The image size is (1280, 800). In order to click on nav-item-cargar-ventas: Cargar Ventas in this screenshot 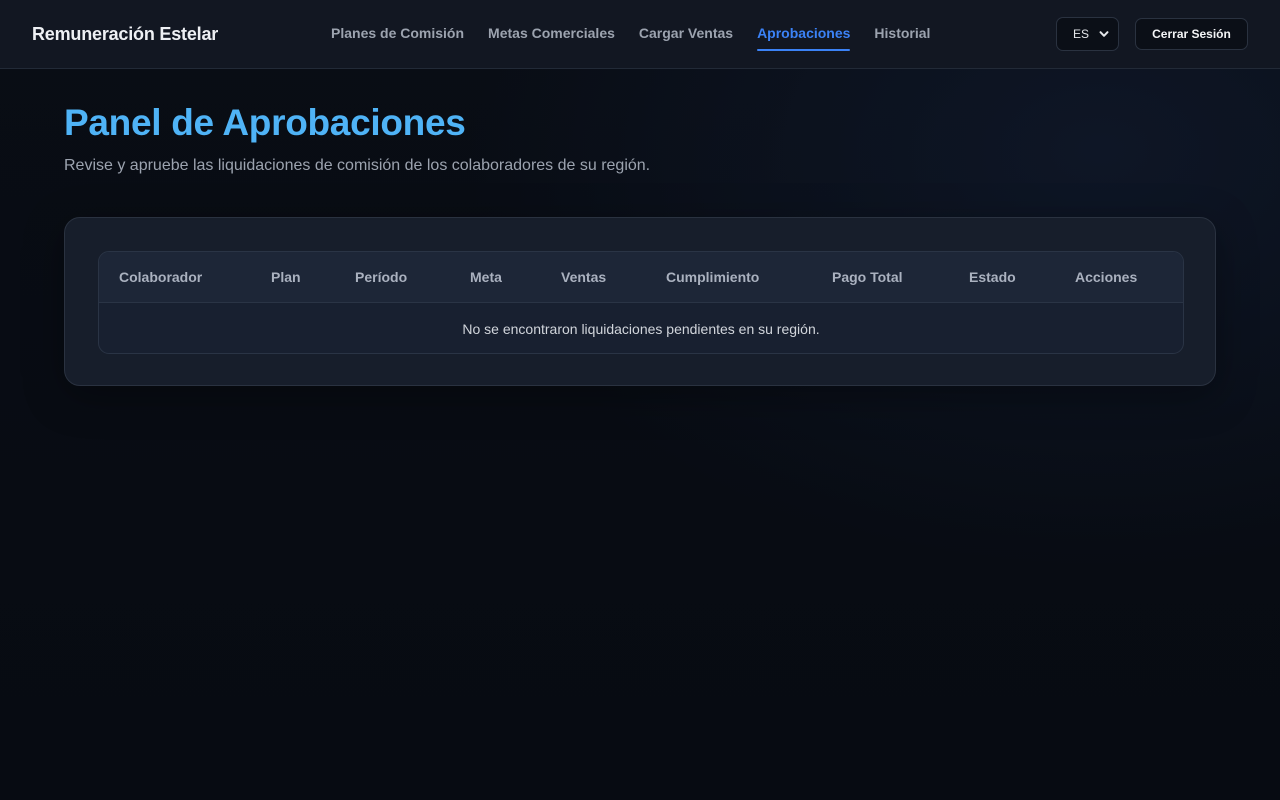, I will do `click(686, 34)`.